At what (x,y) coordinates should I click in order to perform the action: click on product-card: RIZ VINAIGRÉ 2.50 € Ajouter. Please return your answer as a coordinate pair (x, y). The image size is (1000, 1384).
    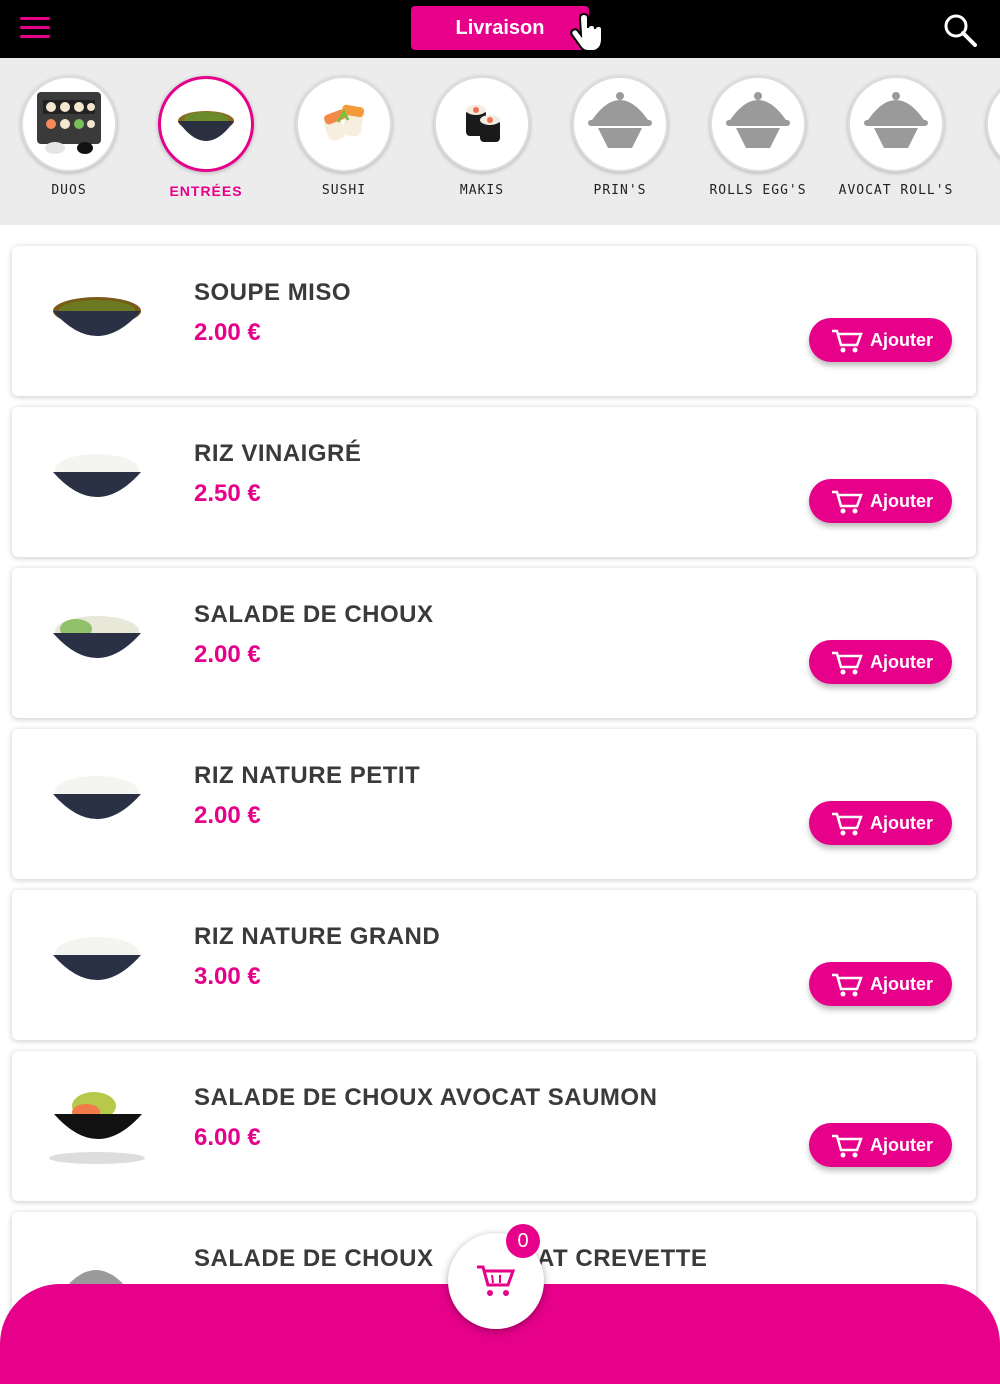
    Looking at the image, I should click on (494, 482).